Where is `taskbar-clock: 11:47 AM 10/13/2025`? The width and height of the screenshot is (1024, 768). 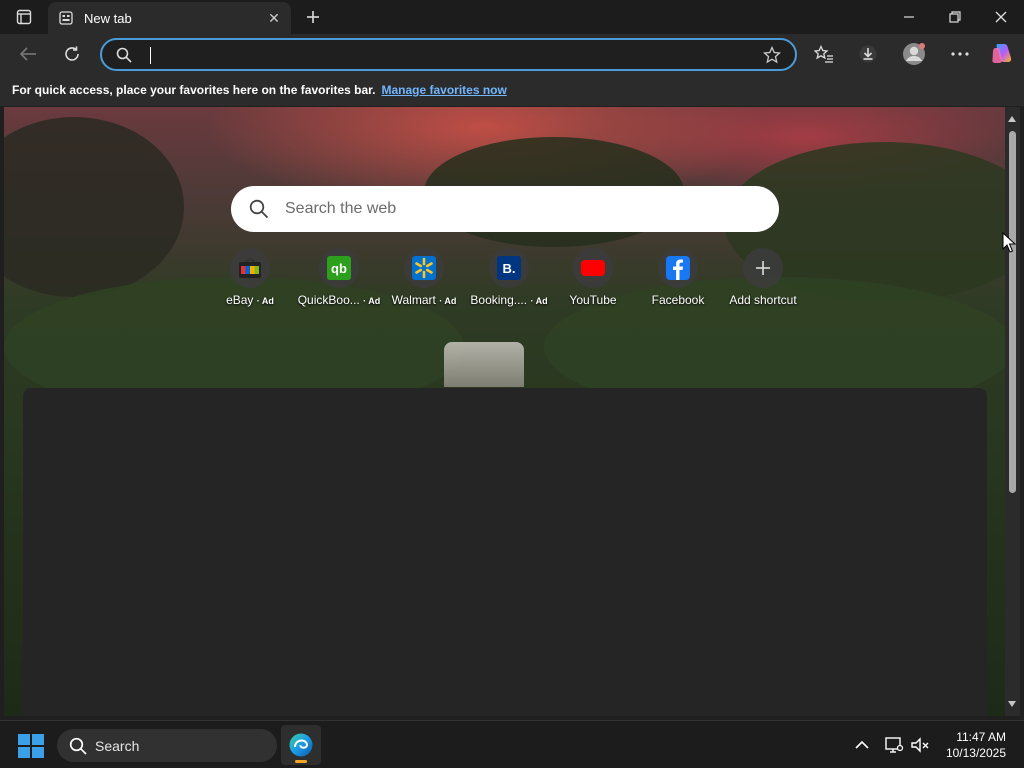 taskbar-clock: 11:47 AM 10/13/2025 is located at coordinates (976, 745).